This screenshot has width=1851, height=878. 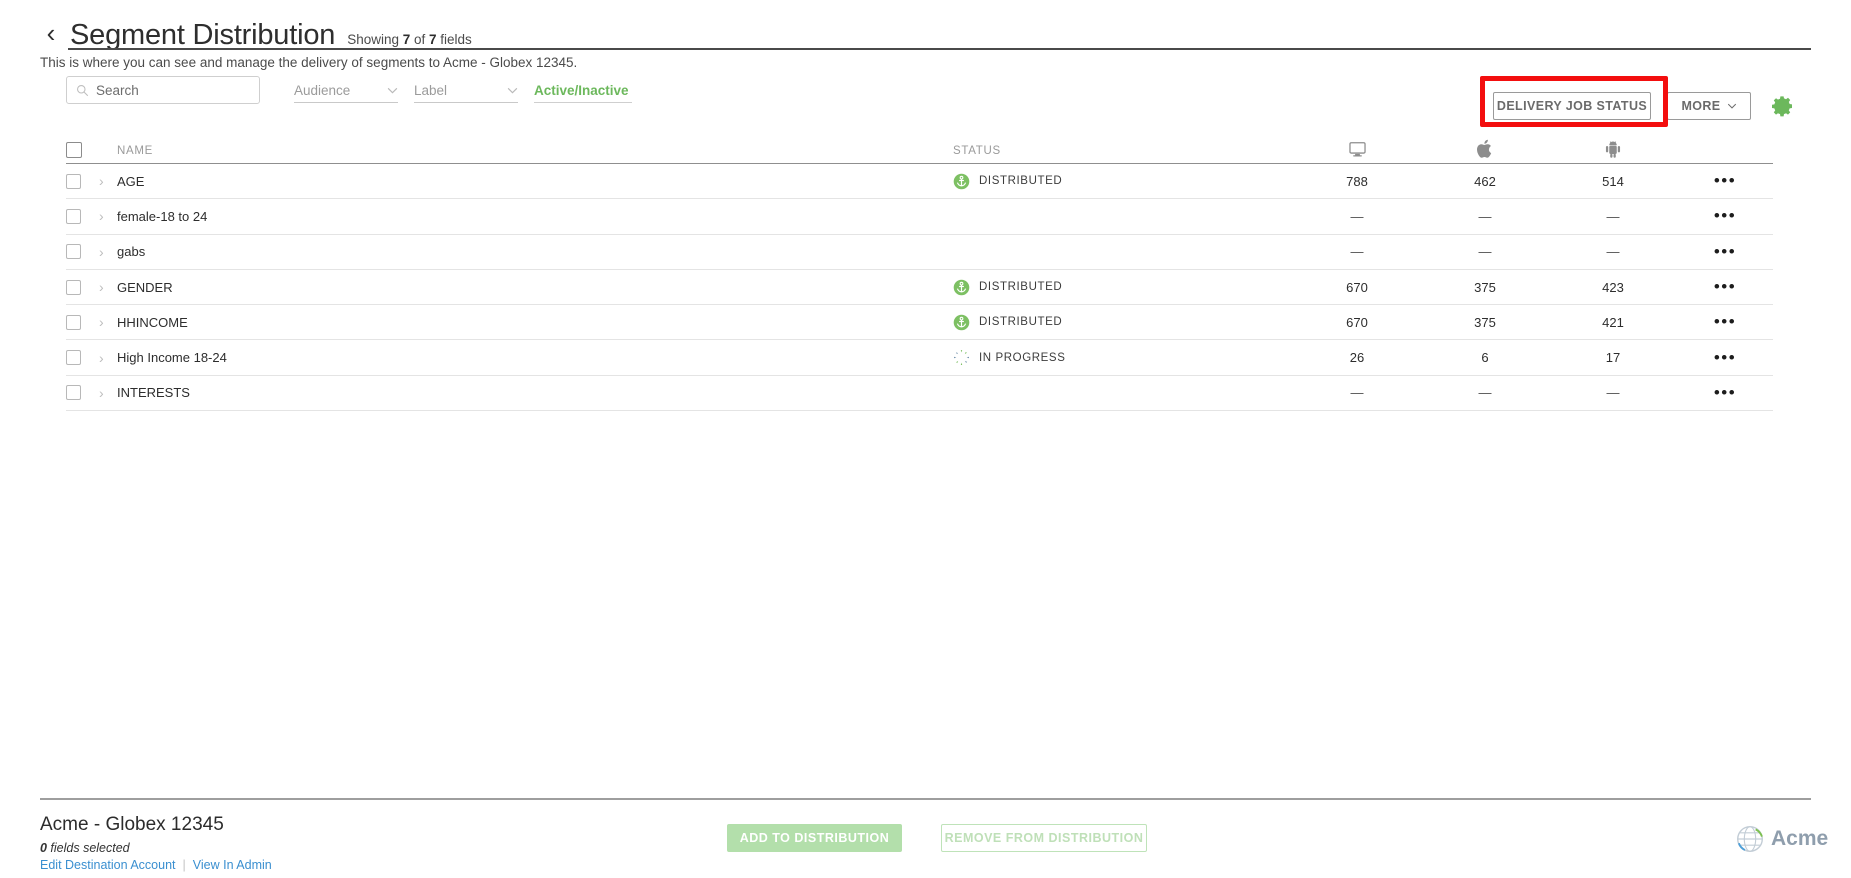 What do you see at coordinates (1780, 839) in the screenshot?
I see `brand-logo: Acme` at bounding box center [1780, 839].